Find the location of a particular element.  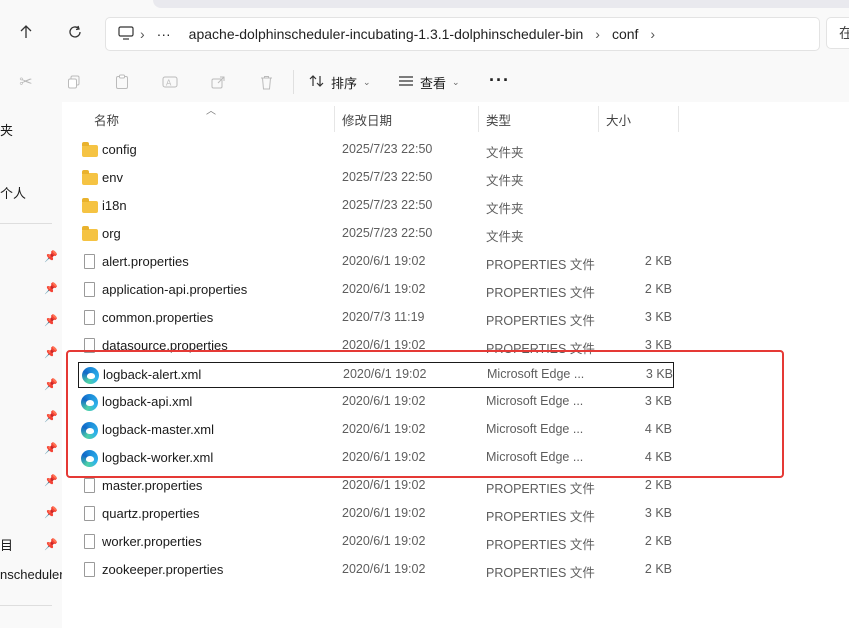

file-name: application-api.properties is located at coordinates (175, 289).